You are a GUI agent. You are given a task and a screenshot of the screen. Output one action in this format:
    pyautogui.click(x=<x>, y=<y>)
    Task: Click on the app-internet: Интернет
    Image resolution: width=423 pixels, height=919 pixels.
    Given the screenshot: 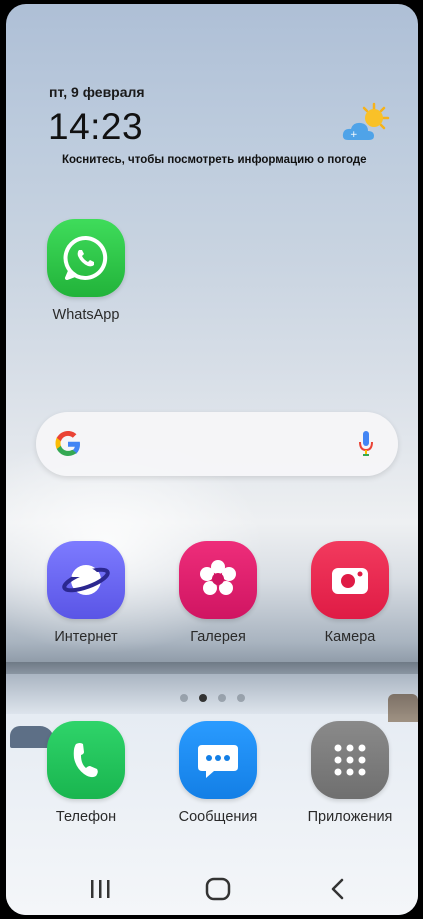 What is the action you would take?
    pyautogui.click(x=86, y=593)
    